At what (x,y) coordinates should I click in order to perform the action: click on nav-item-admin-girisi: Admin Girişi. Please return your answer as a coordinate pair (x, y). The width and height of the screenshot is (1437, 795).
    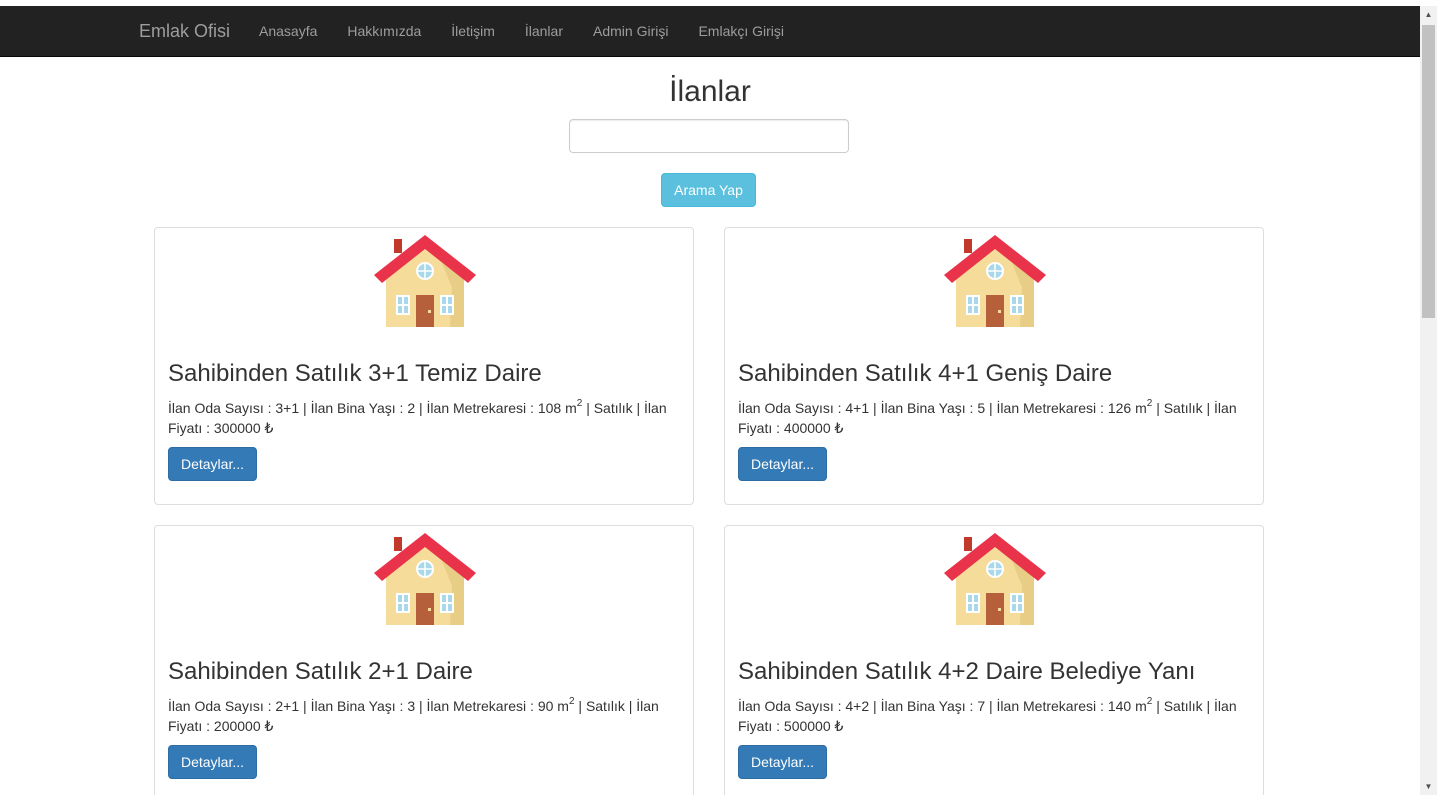
    Looking at the image, I should click on (630, 31).